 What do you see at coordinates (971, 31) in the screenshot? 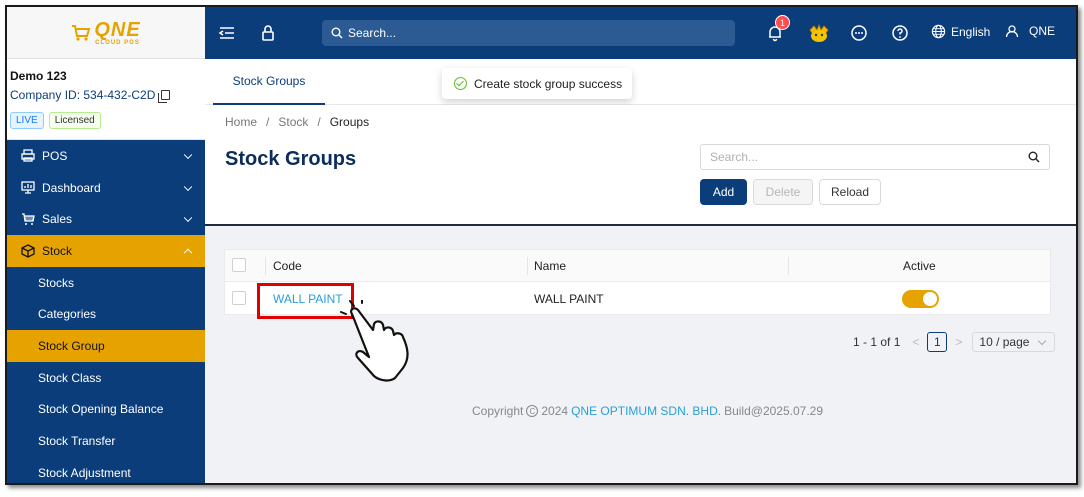
I see `language-label: English` at bounding box center [971, 31].